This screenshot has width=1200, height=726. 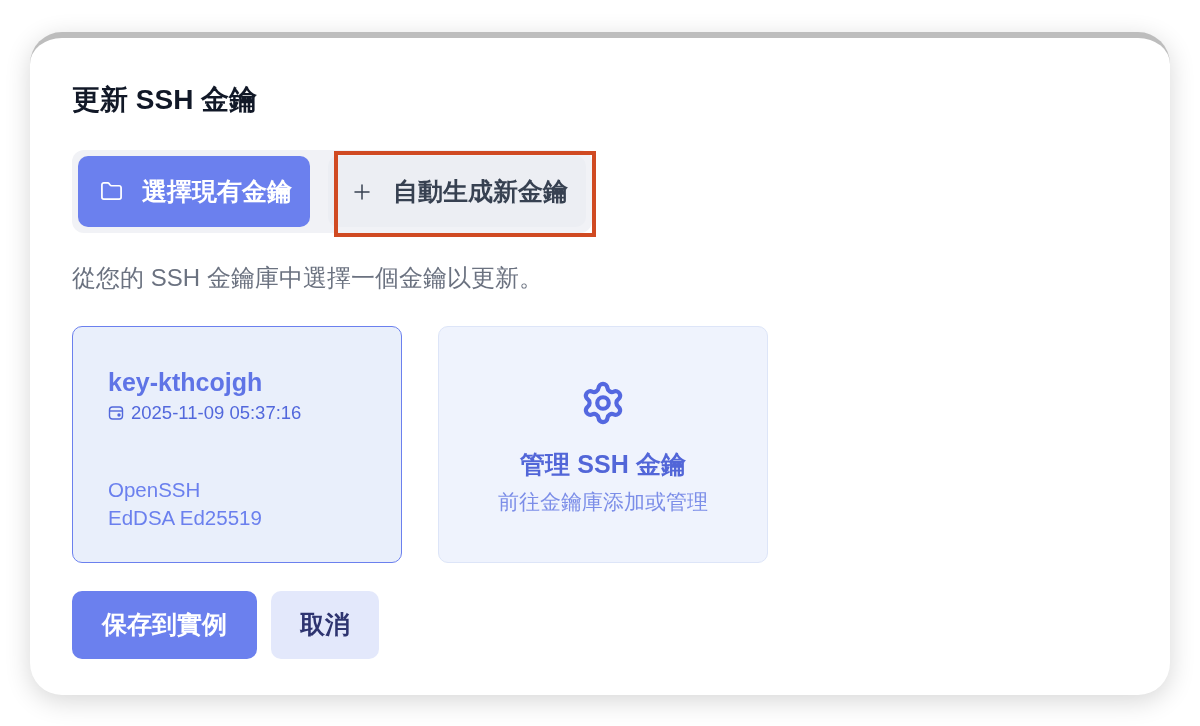 I want to click on manage-subtitle: 前往金鑰庫添加或管理, so click(x=603, y=502).